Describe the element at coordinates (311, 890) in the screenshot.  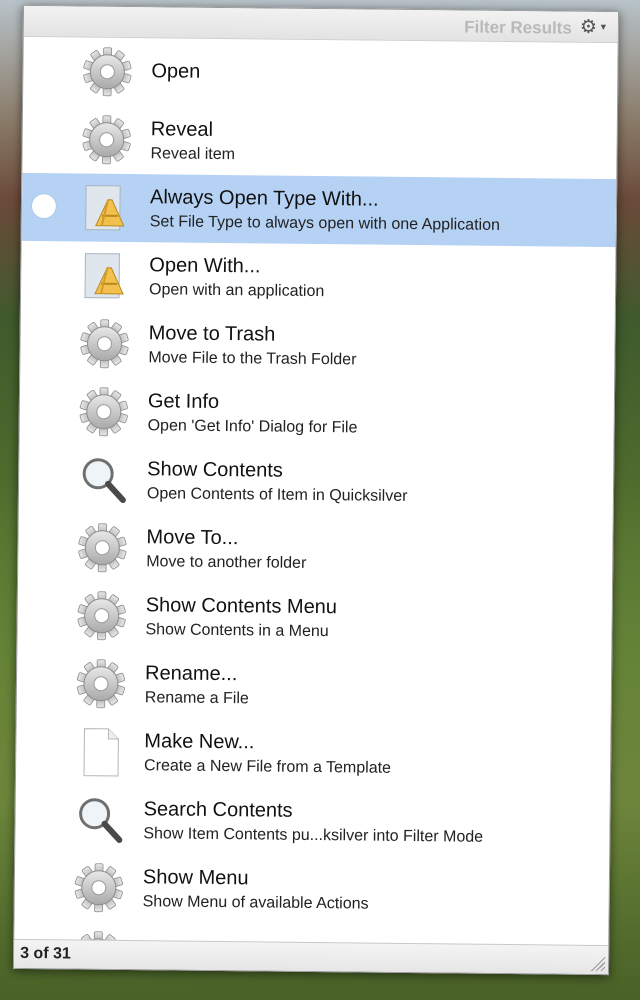
I see `action-item: Show Menu Show Menu of available Actions` at that location.